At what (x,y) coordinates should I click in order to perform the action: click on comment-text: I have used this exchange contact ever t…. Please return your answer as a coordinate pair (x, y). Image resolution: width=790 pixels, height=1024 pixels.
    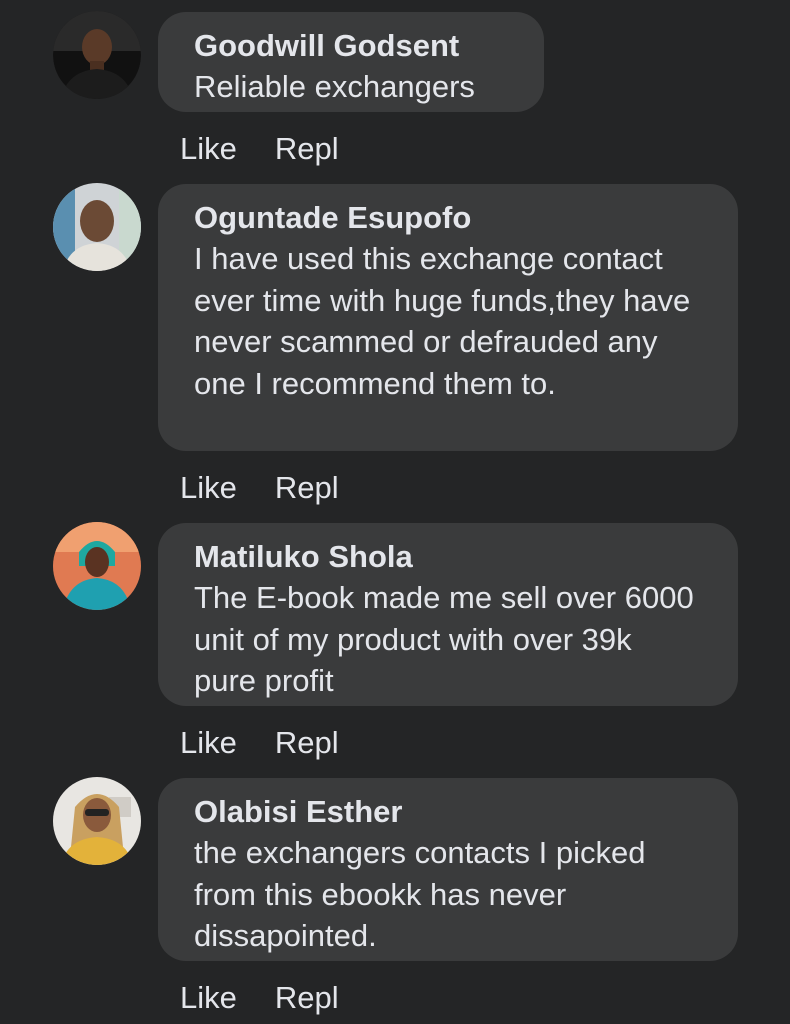
    Looking at the image, I should click on (442, 321).